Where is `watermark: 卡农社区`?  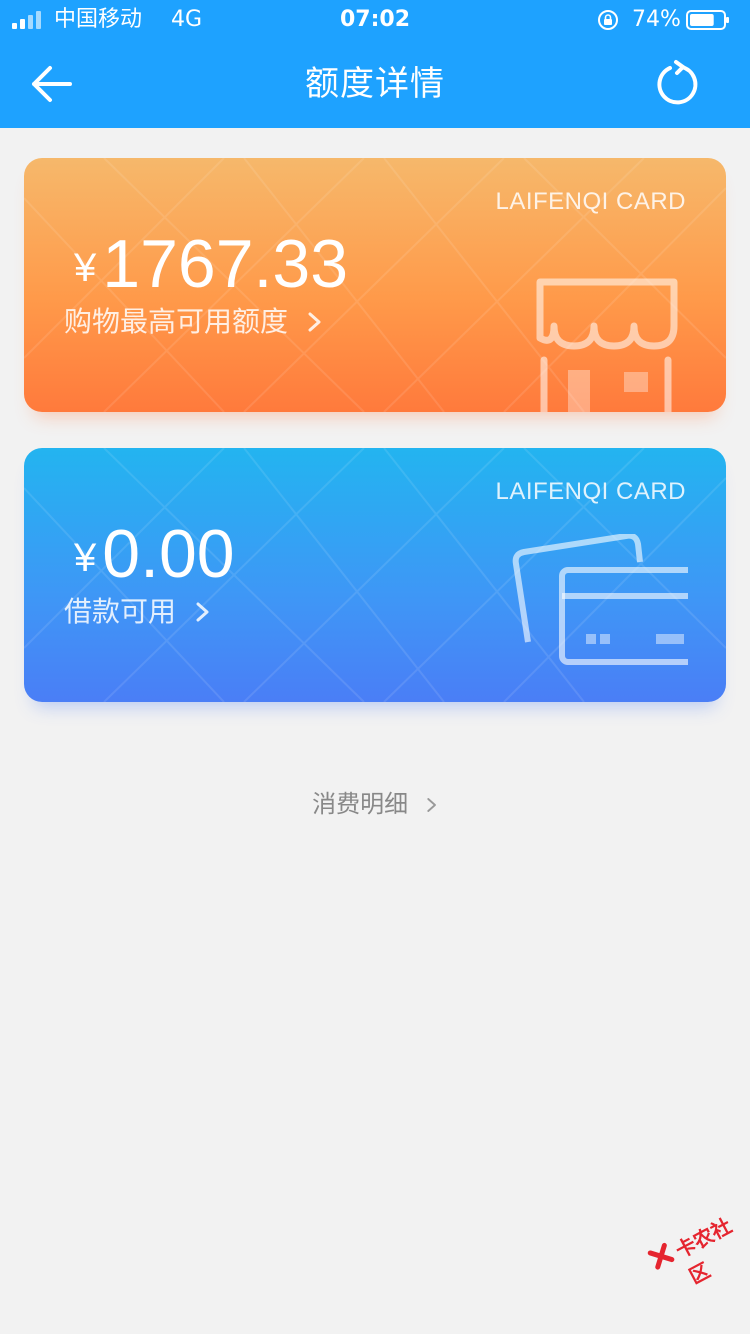 watermark: 卡农社区 is located at coordinates (696, 1249).